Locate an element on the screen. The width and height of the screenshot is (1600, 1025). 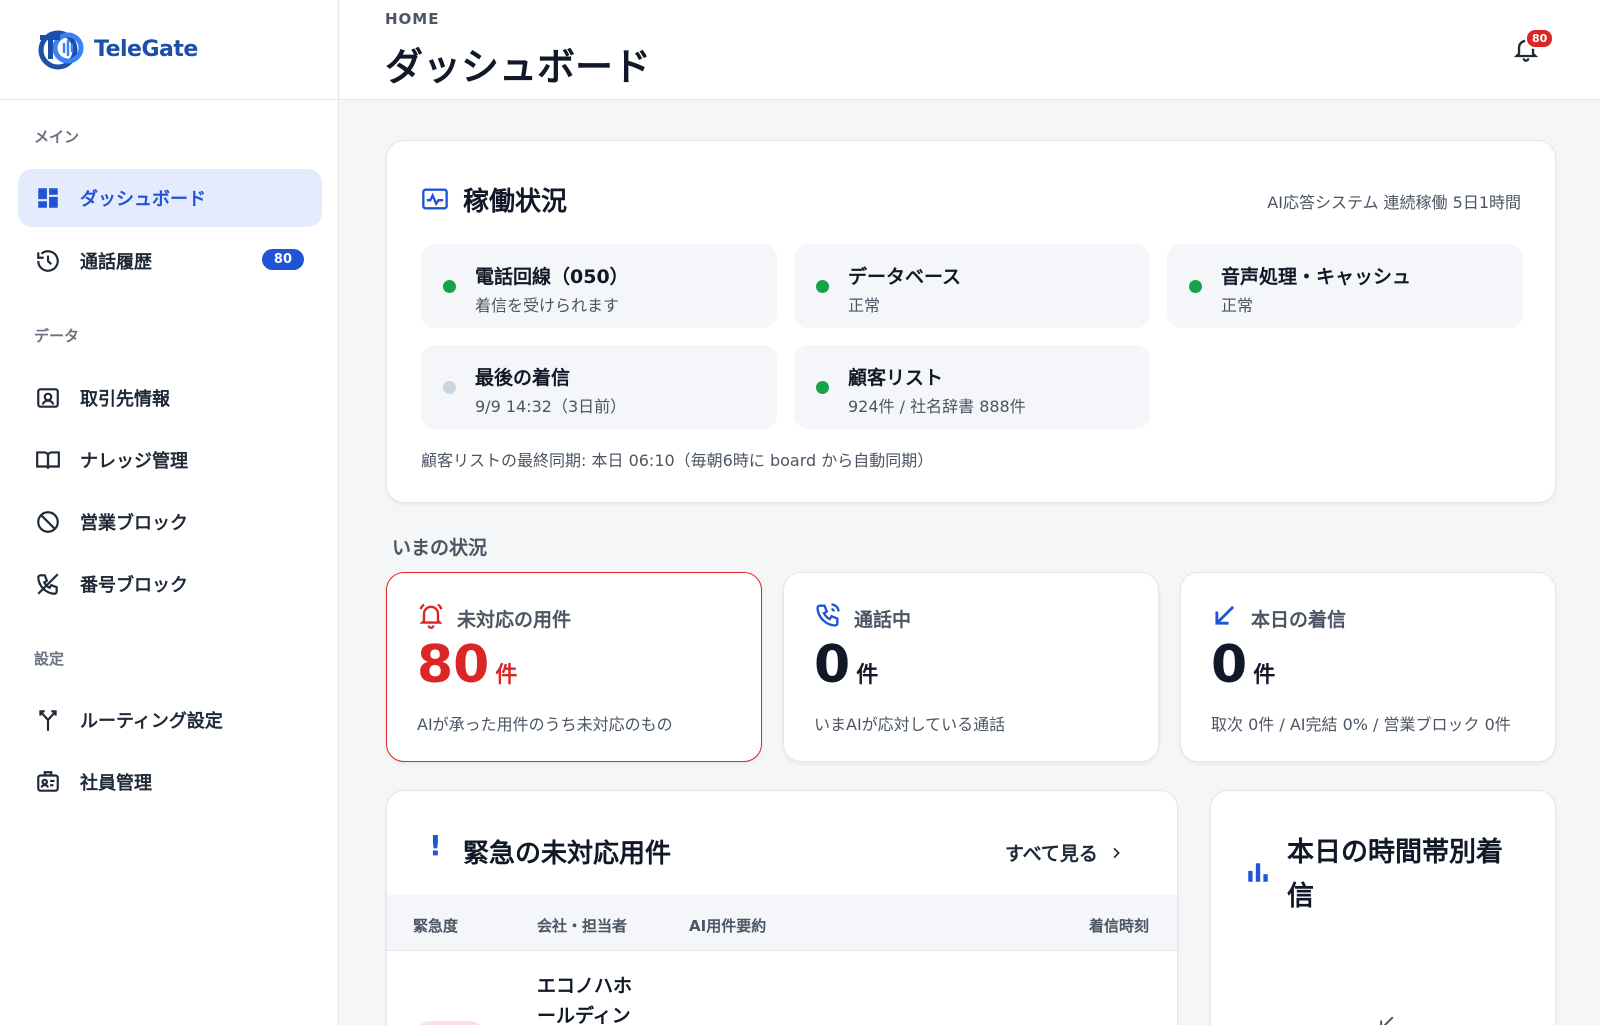
metric-card-in-call: 通話中 0件 いまAIが応対している通話 is located at coordinates (971, 667).